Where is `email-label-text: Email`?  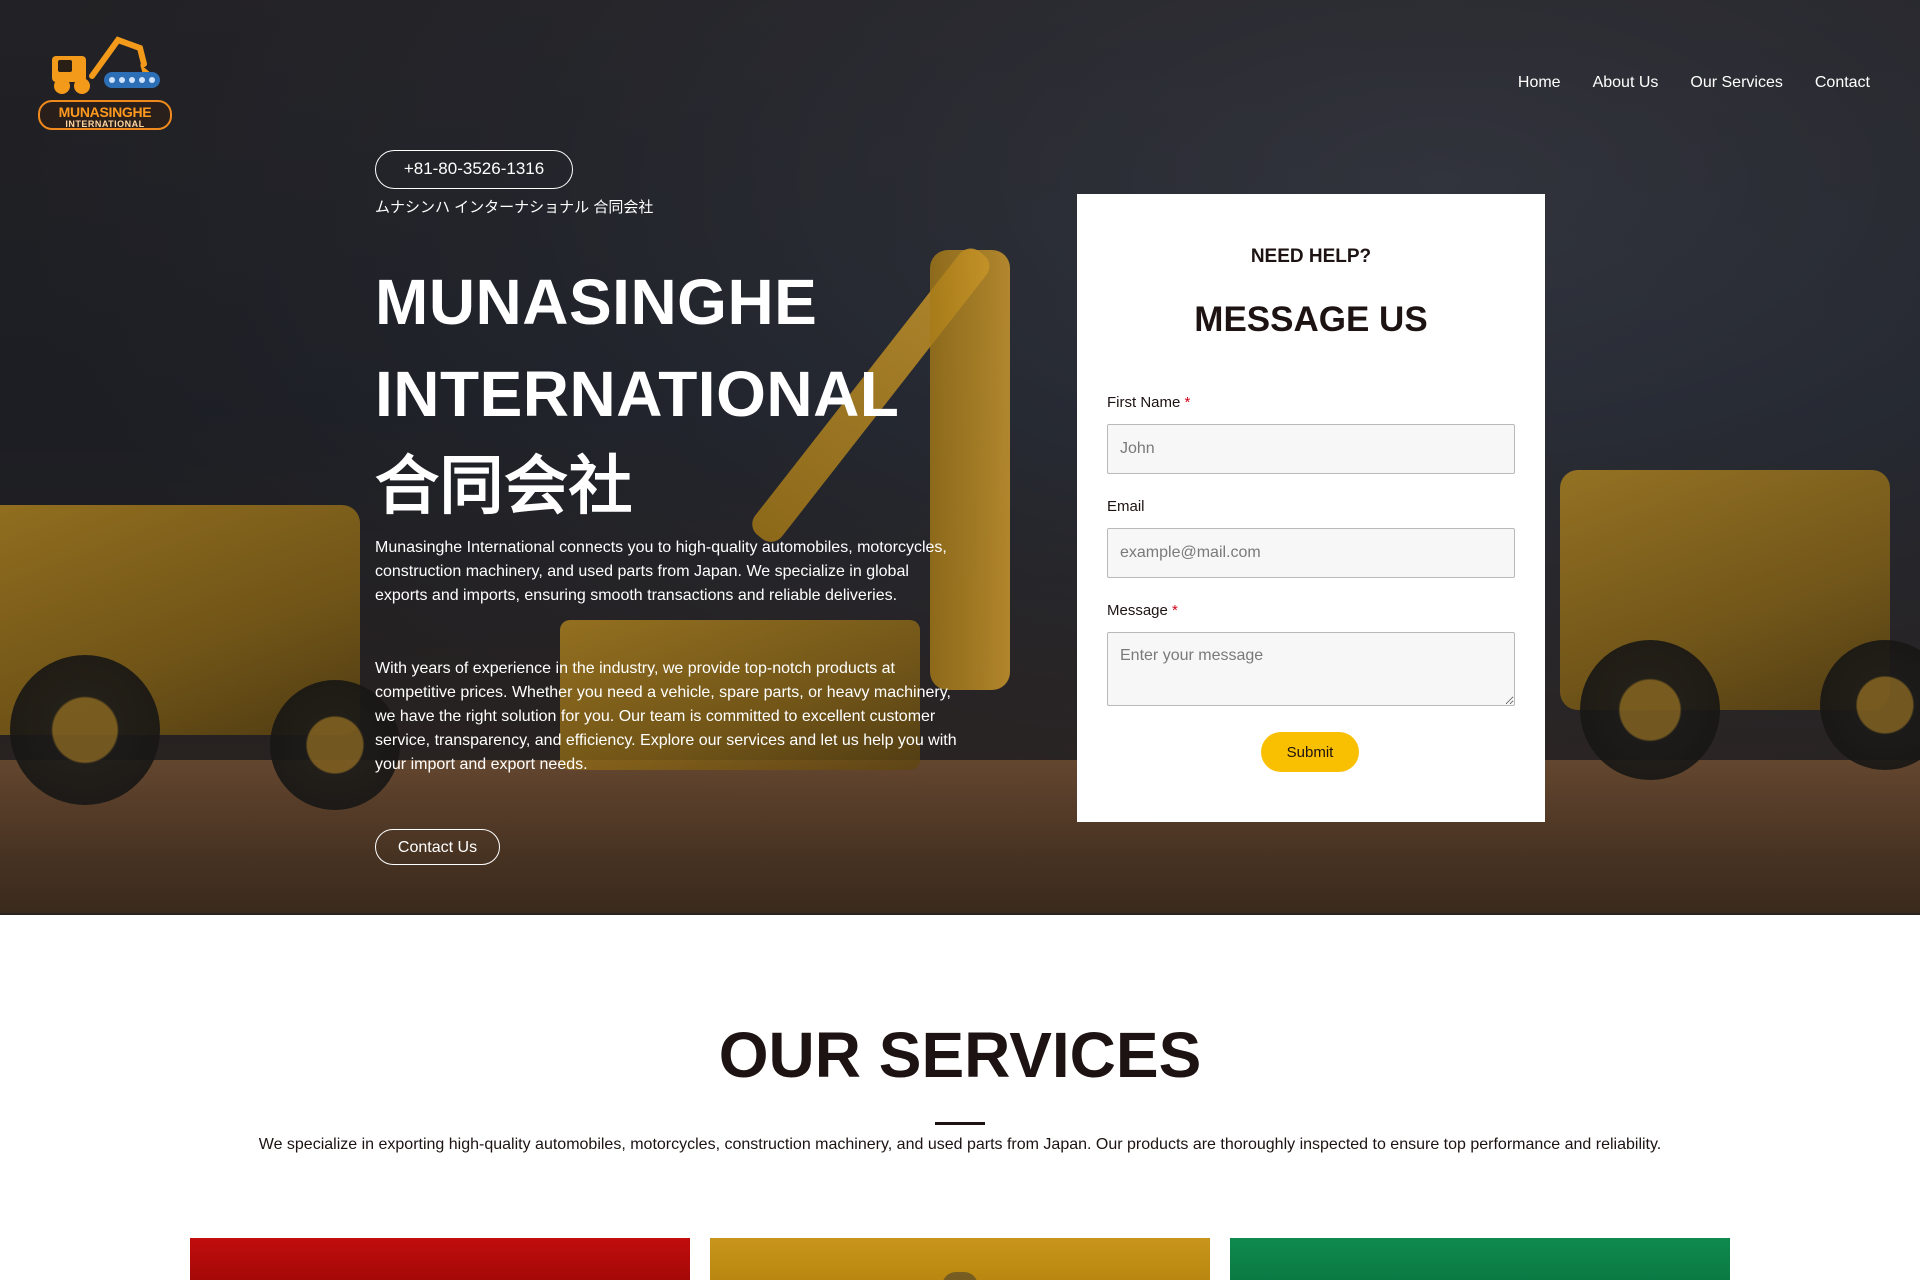
email-label-text: Email is located at coordinates (1126, 506).